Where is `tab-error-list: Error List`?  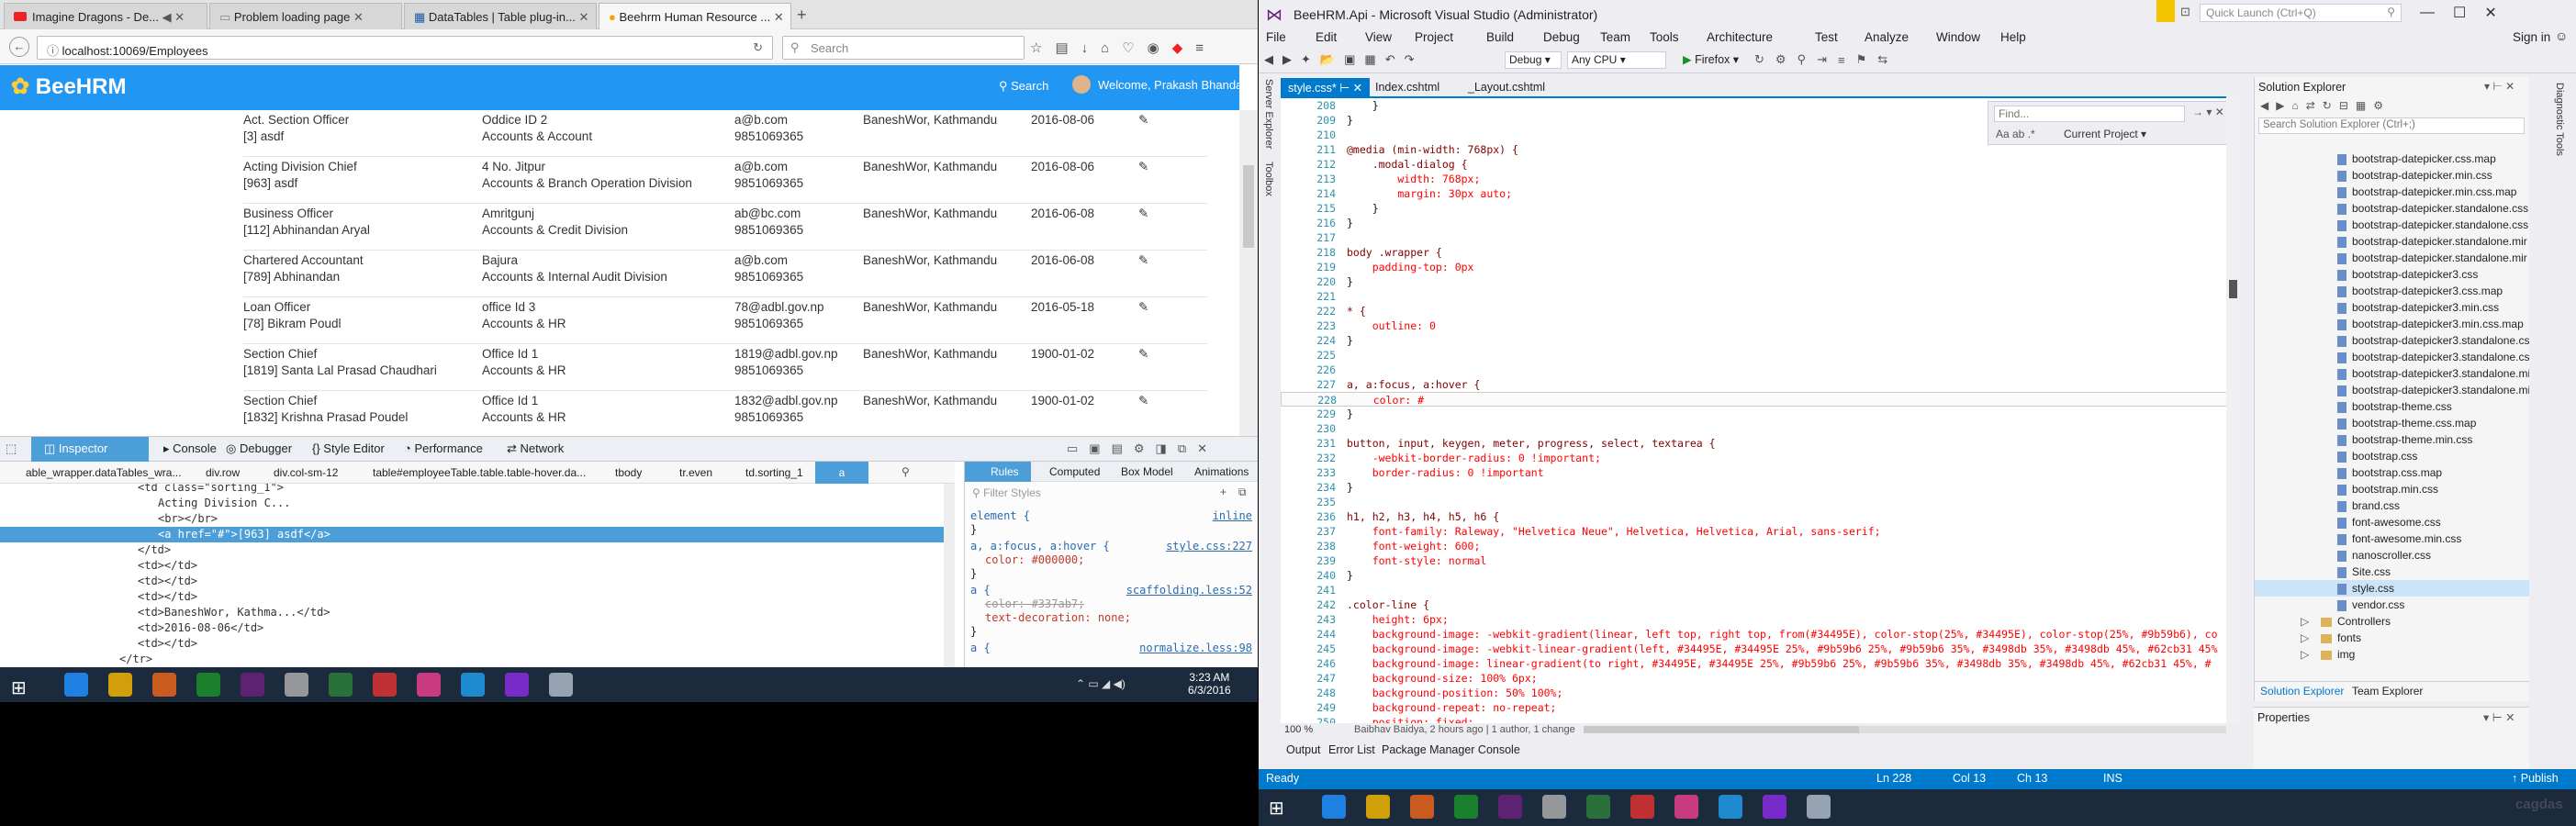 tab-error-list: Error List is located at coordinates (1351, 750).